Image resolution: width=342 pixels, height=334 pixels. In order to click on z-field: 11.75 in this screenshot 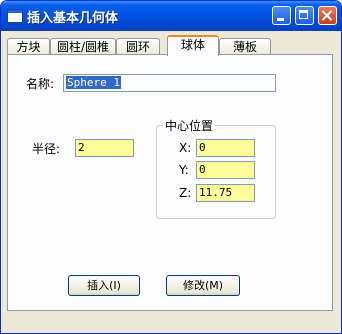, I will do `click(225, 193)`.